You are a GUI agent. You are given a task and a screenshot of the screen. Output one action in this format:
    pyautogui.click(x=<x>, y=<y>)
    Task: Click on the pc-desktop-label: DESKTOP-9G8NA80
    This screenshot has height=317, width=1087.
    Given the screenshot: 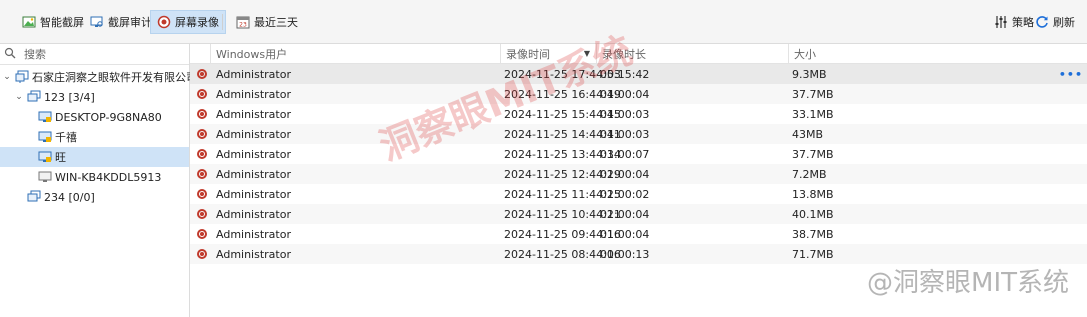 What is the action you would take?
    pyautogui.click(x=108, y=117)
    